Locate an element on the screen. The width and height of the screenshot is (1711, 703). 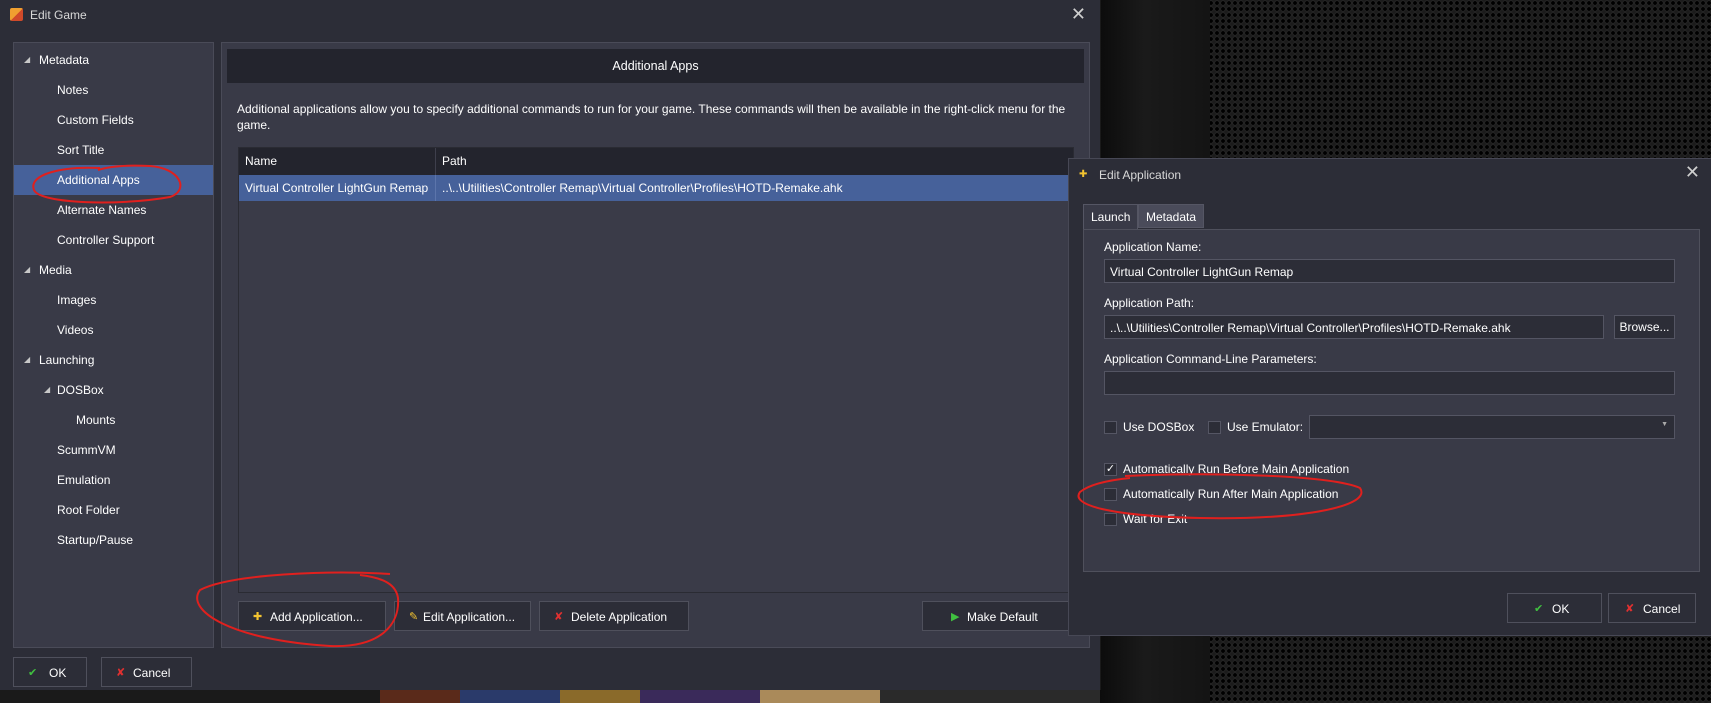
pencil-icon: ✎ is located at coordinates (414, 617).